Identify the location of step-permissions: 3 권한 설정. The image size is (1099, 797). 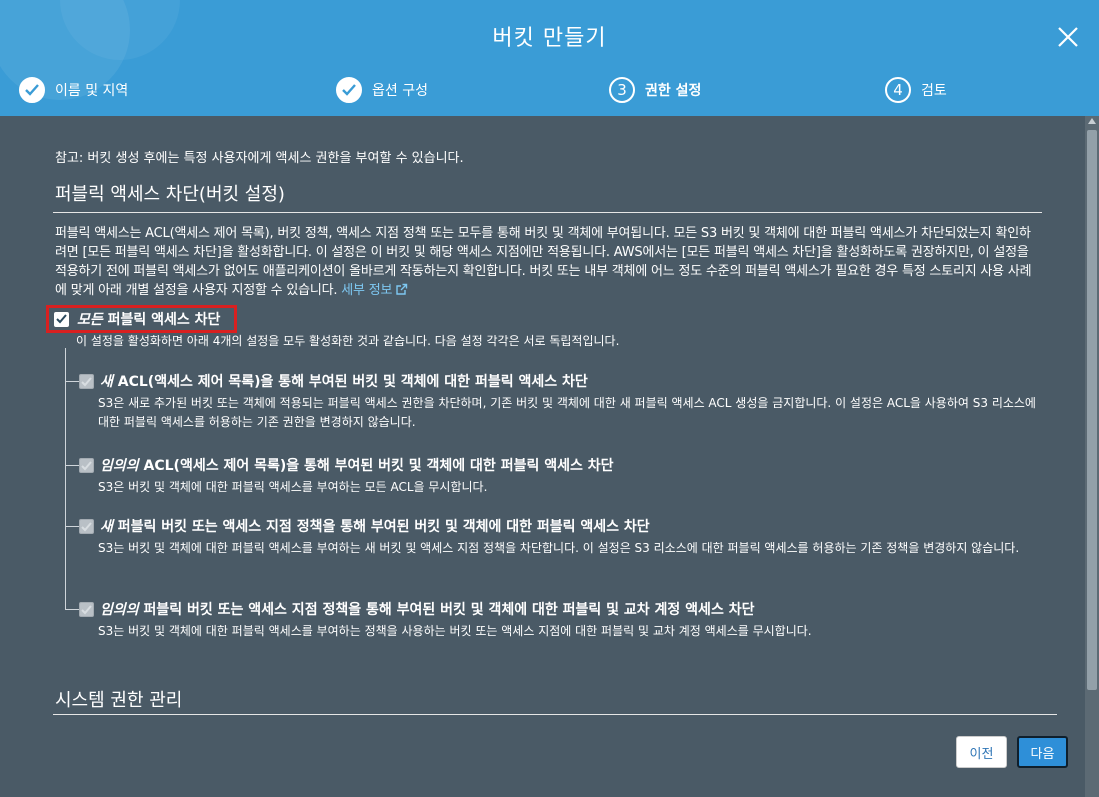
(655, 90).